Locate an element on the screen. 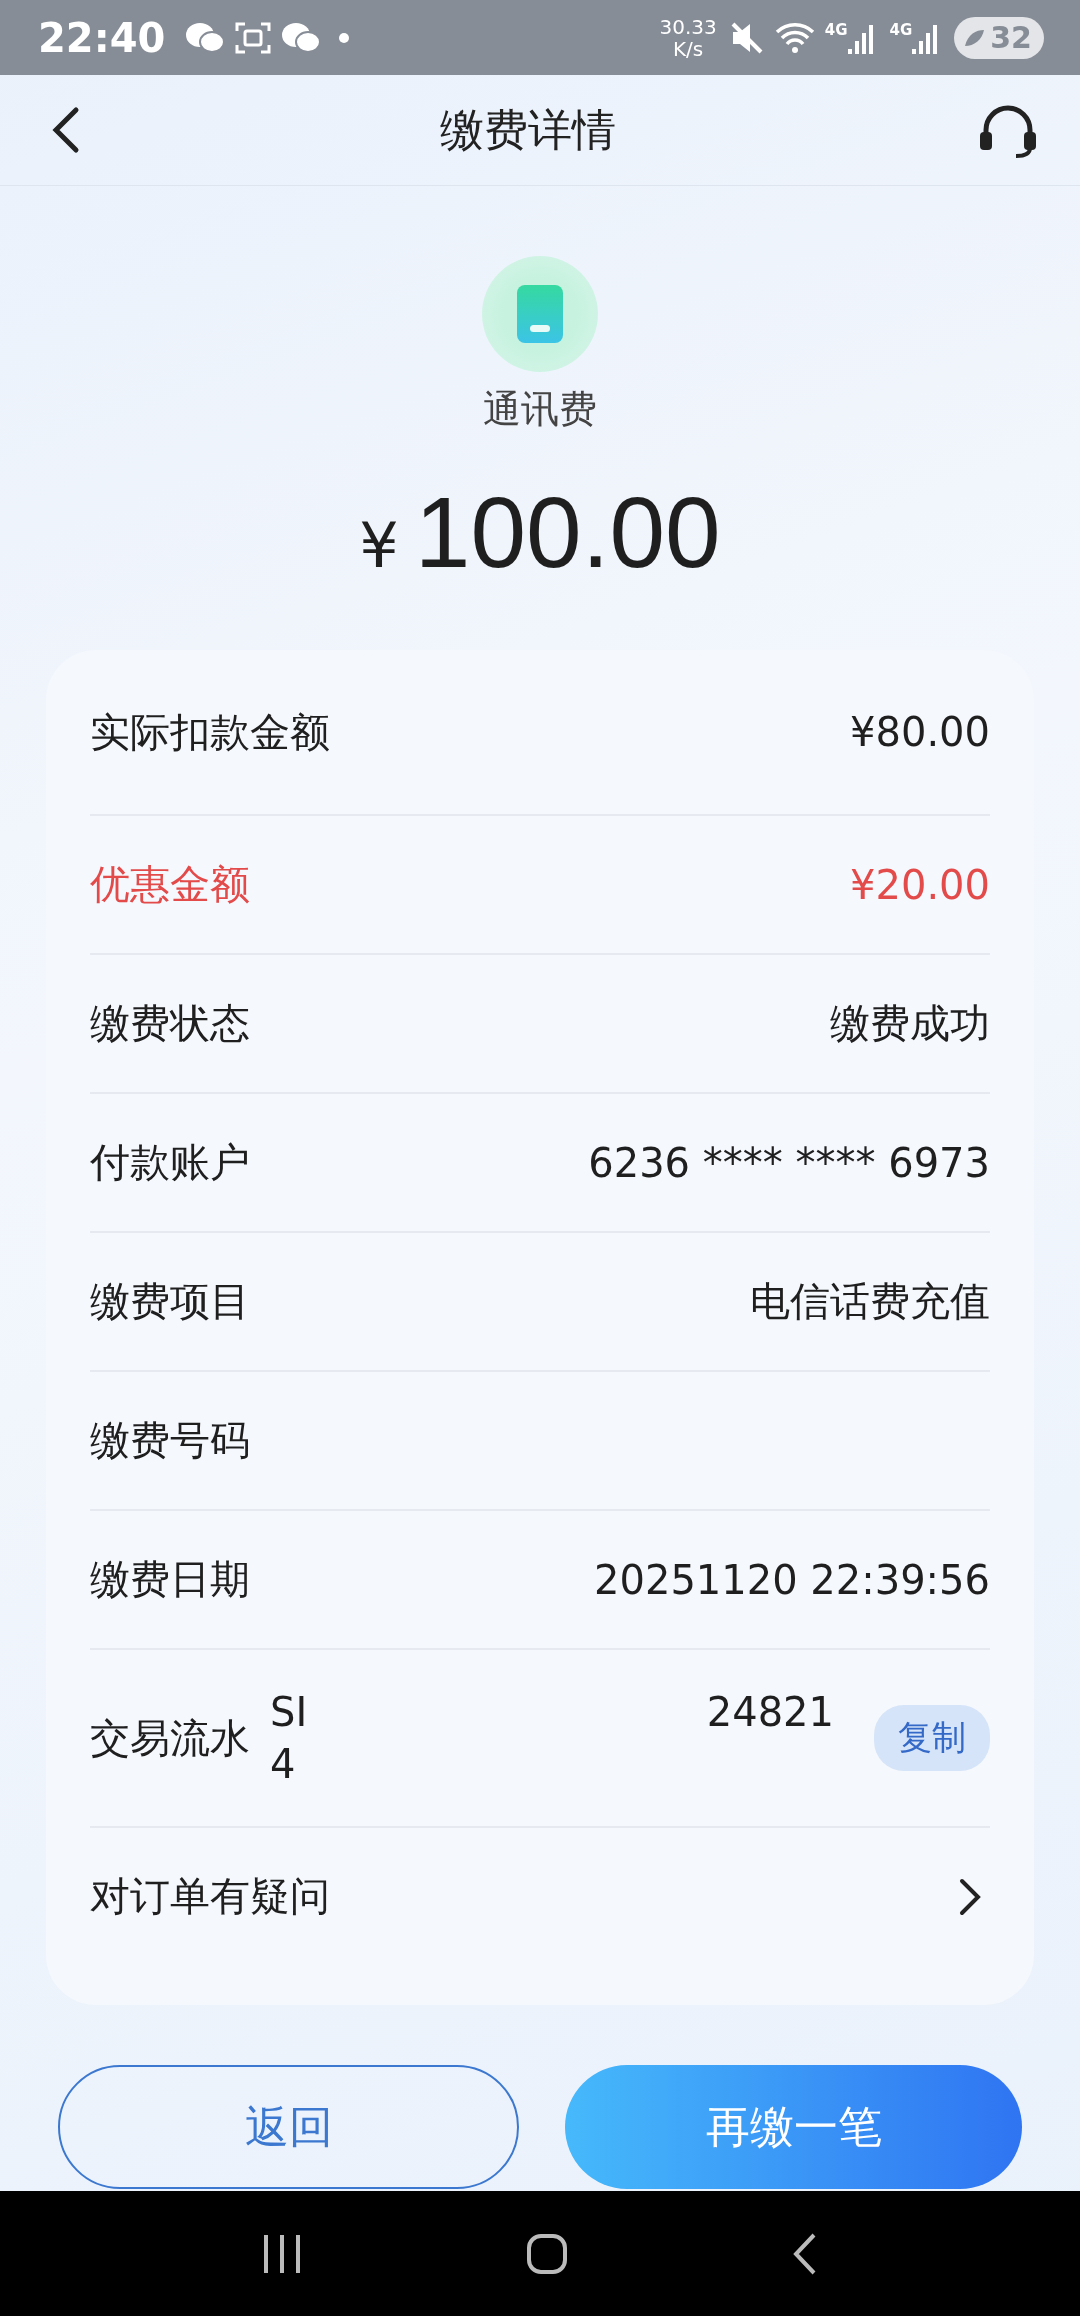 The image size is (1080, 2316). field-label: 优惠金额 is located at coordinates (170, 884).